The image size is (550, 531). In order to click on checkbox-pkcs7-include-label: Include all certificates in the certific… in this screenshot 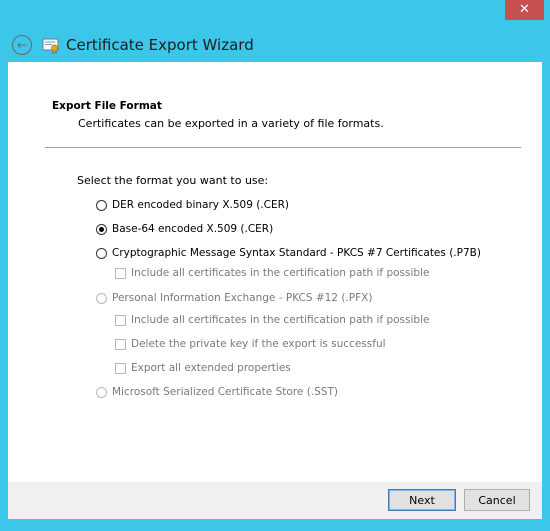, I will do `click(280, 273)`.